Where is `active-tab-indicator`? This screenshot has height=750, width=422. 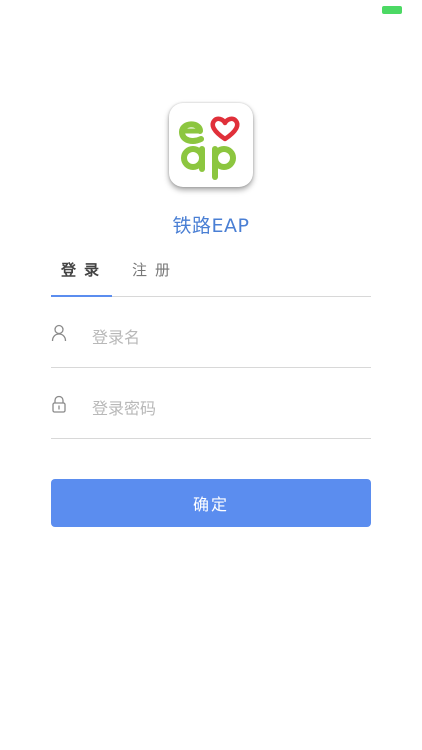 active-tab-indicator is located at coordinates (81, 296).